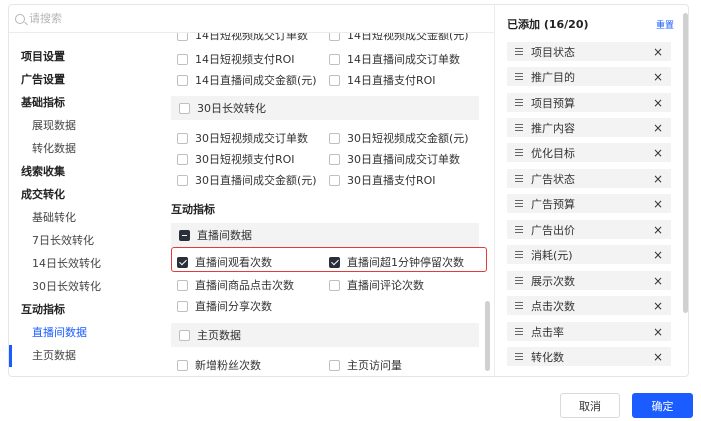 Image resolution: width=701 pixels, height=421 pixels. I want to click on group-header-live: 直播间数据, so click(325, 235).